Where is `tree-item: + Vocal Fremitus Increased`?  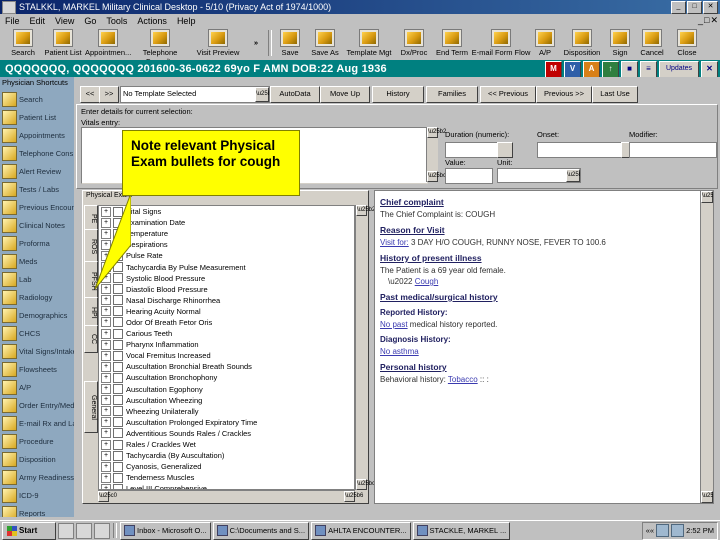
tree-item: + Vocal Fremitus Increased is located at coordinates (226, 355).